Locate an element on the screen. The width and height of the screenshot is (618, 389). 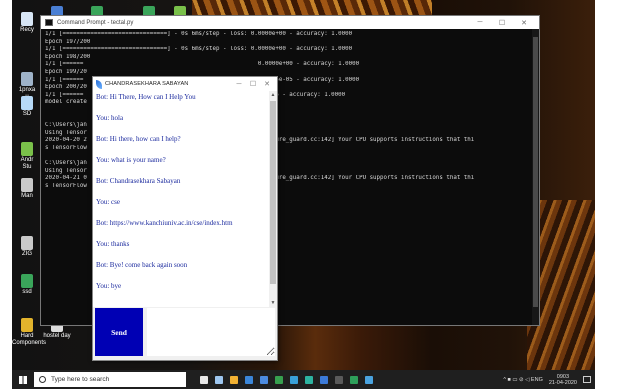
bot-message: Bot: Chandrasekhara Sabayan is located at coordinates (138, 181).